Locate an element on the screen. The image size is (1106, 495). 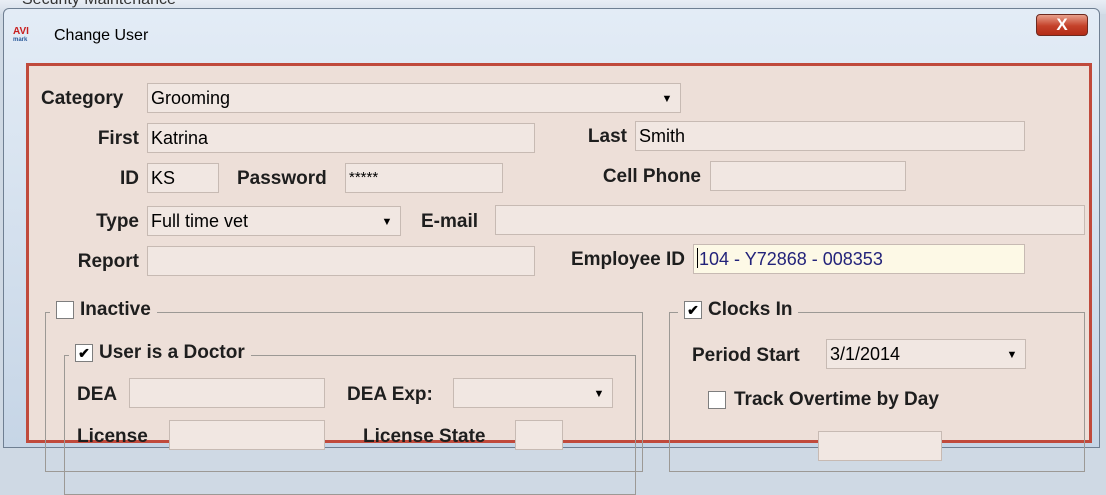
email-field is located at coordinates (790, 220).